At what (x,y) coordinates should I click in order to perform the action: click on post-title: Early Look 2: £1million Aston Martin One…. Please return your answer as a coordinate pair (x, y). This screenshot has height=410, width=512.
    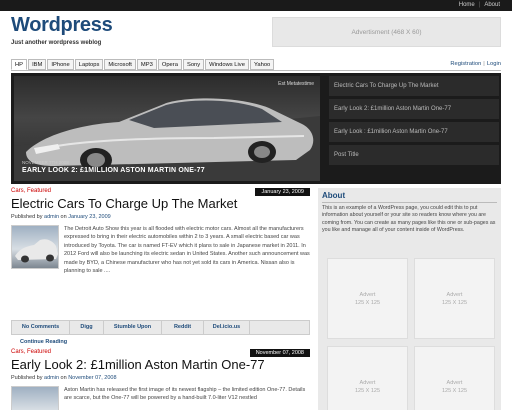
    Looking at the image, I should click on (160, 365).